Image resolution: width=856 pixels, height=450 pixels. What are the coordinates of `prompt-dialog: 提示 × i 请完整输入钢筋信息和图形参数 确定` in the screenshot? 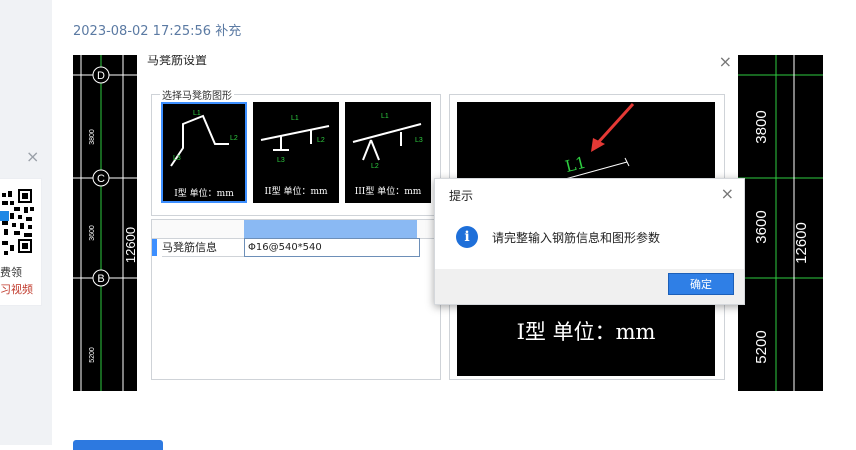 It's located at (589, 241).